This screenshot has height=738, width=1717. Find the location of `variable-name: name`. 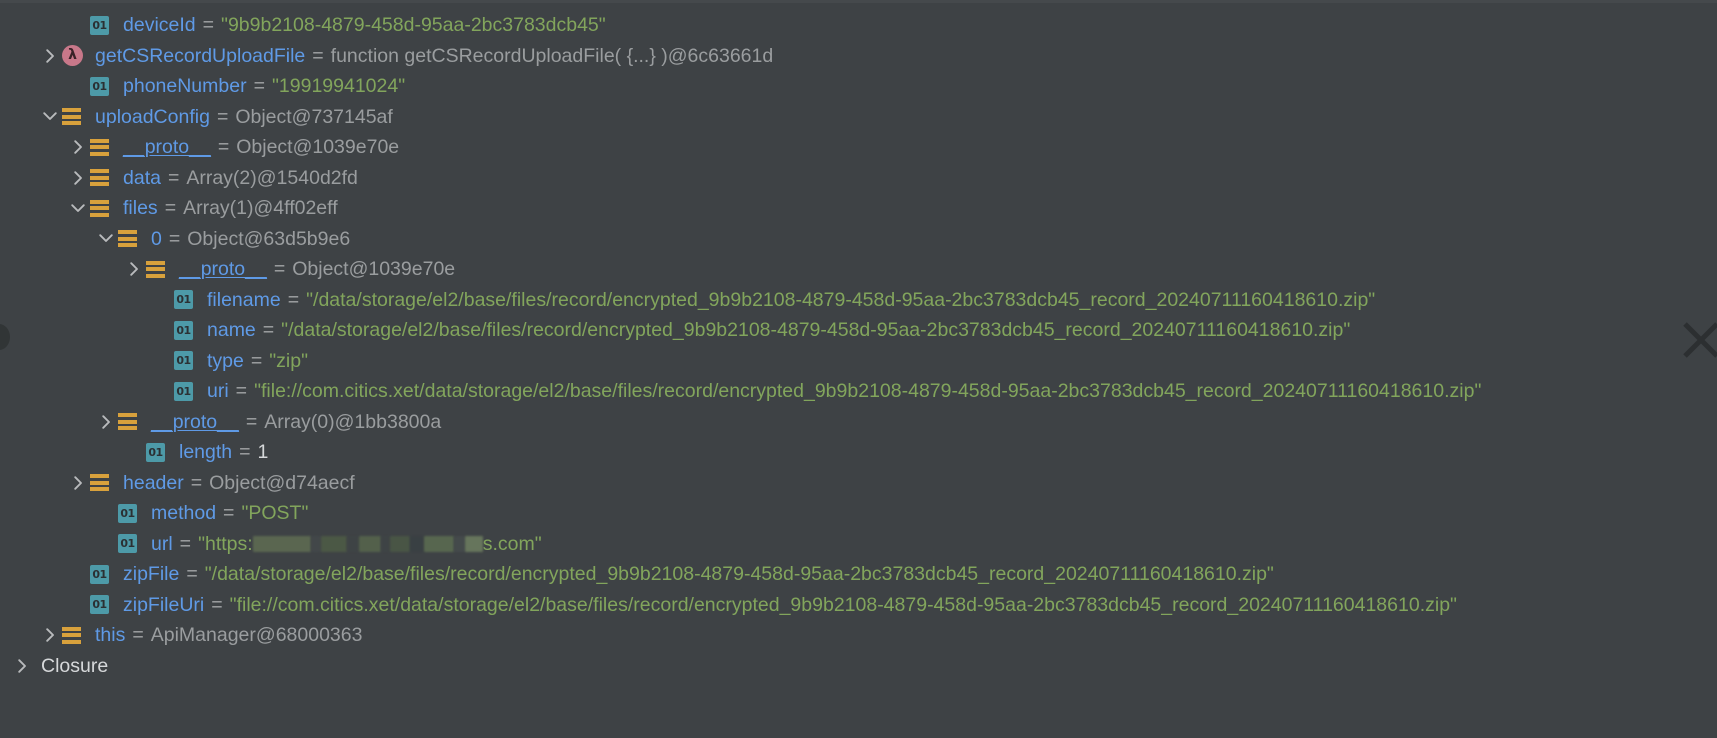

variable-name: name is located at coordinates (231, 330).